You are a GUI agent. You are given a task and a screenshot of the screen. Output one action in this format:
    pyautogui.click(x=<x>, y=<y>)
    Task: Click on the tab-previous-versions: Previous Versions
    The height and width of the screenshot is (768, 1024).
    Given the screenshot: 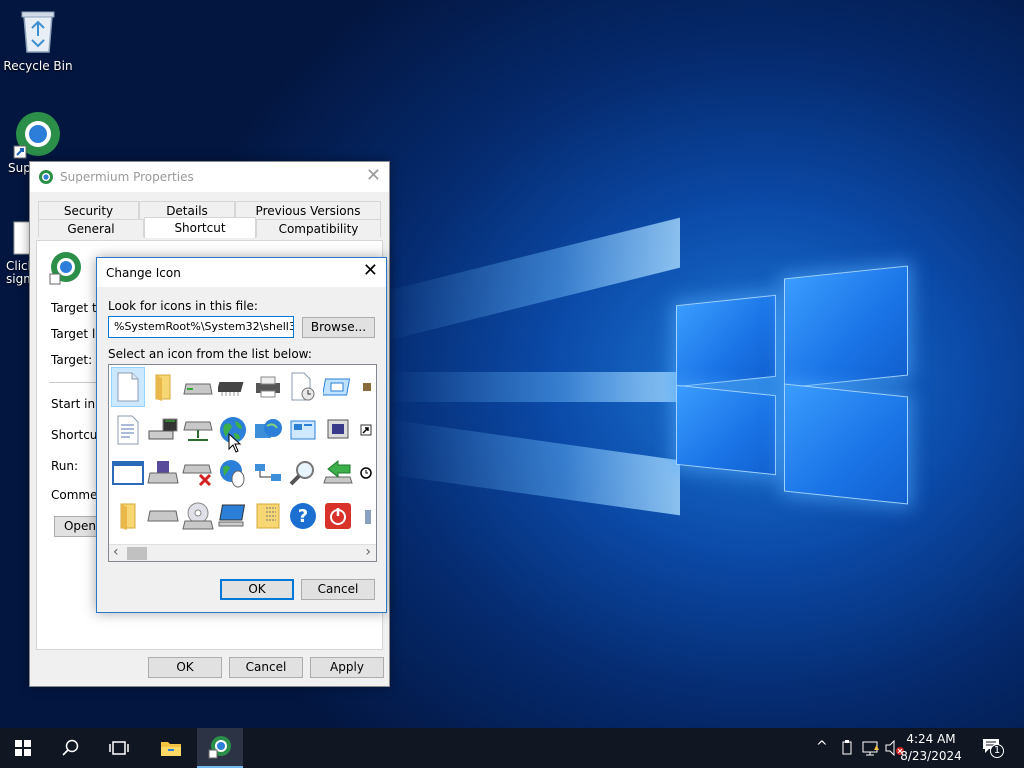 What is the action you would take?
    pyautogui.click(x=308, y=210)
    